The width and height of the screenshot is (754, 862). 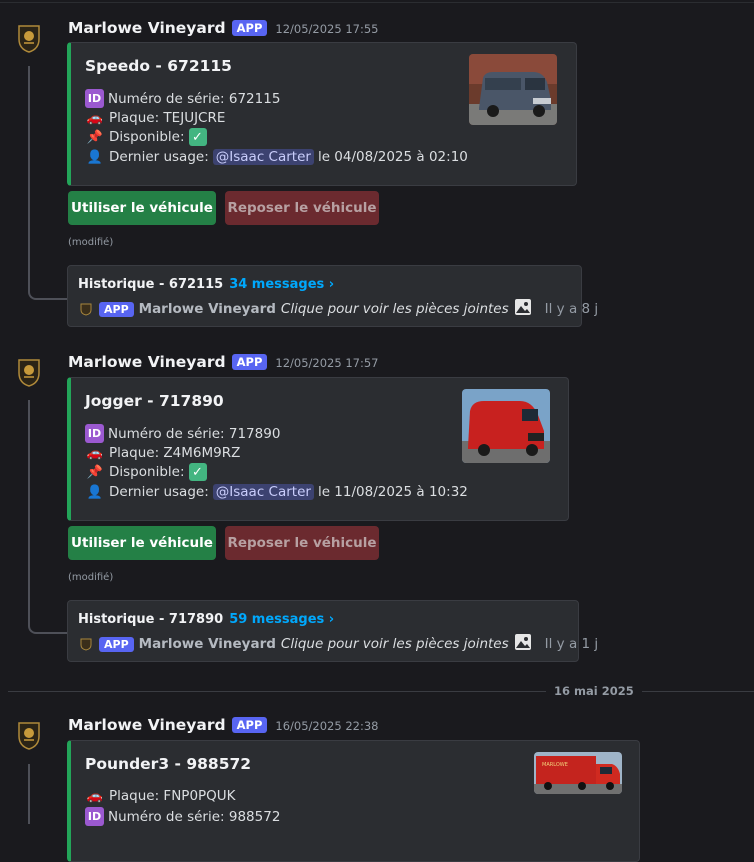 I want to click on embed-title: Speedo - 672115, so click(x=158, y=66).